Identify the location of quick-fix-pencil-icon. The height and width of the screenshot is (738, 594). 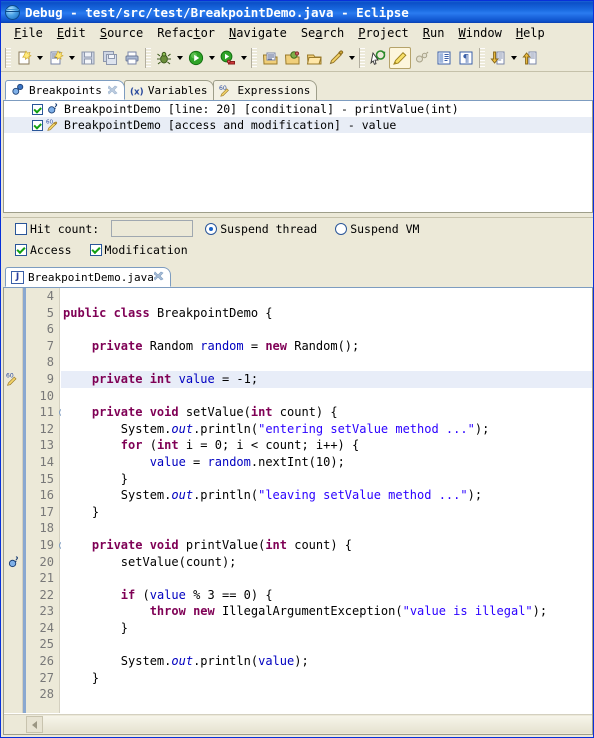
(336, 58).